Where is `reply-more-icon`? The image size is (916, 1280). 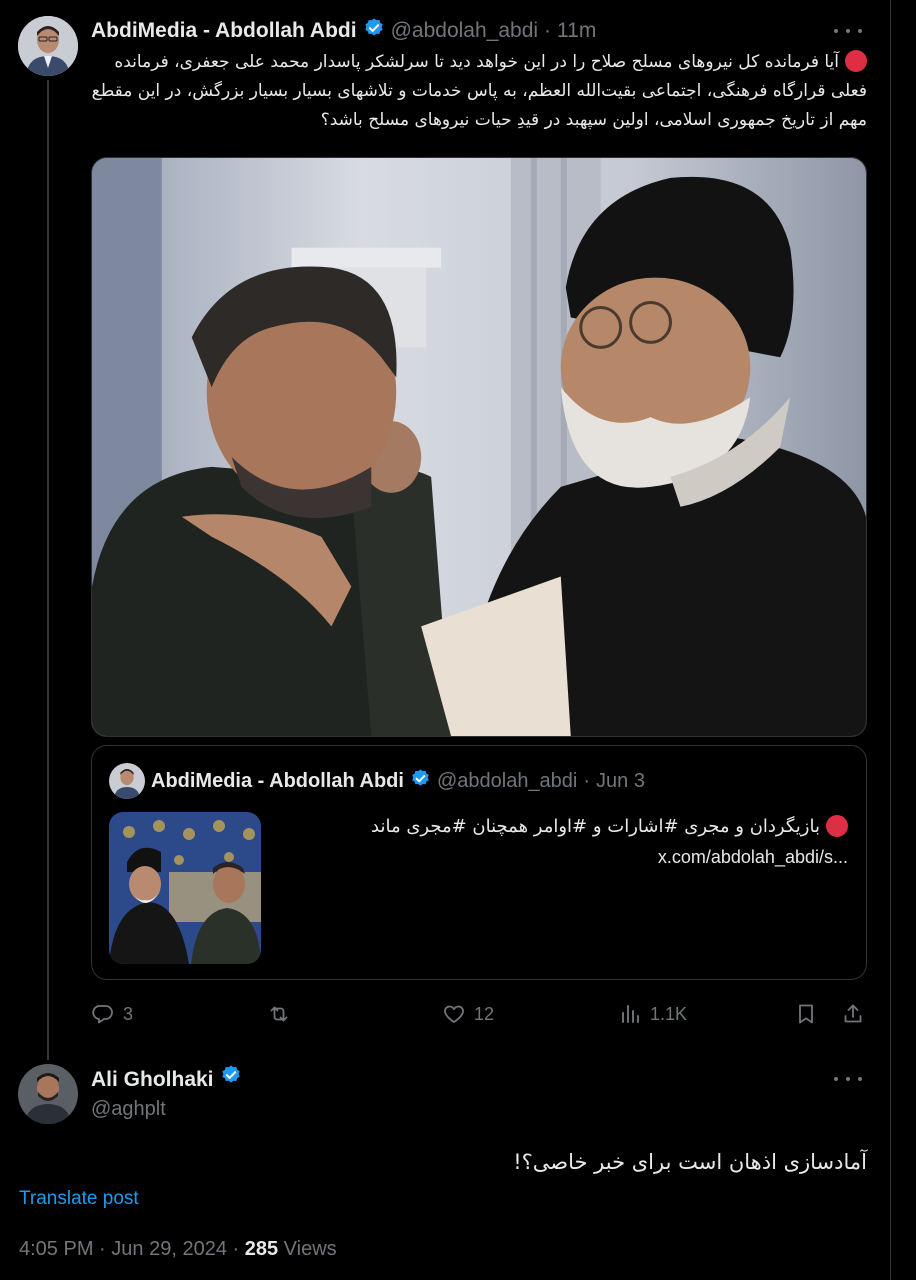
reply-more-icon is located at coordinates (848, 1079).